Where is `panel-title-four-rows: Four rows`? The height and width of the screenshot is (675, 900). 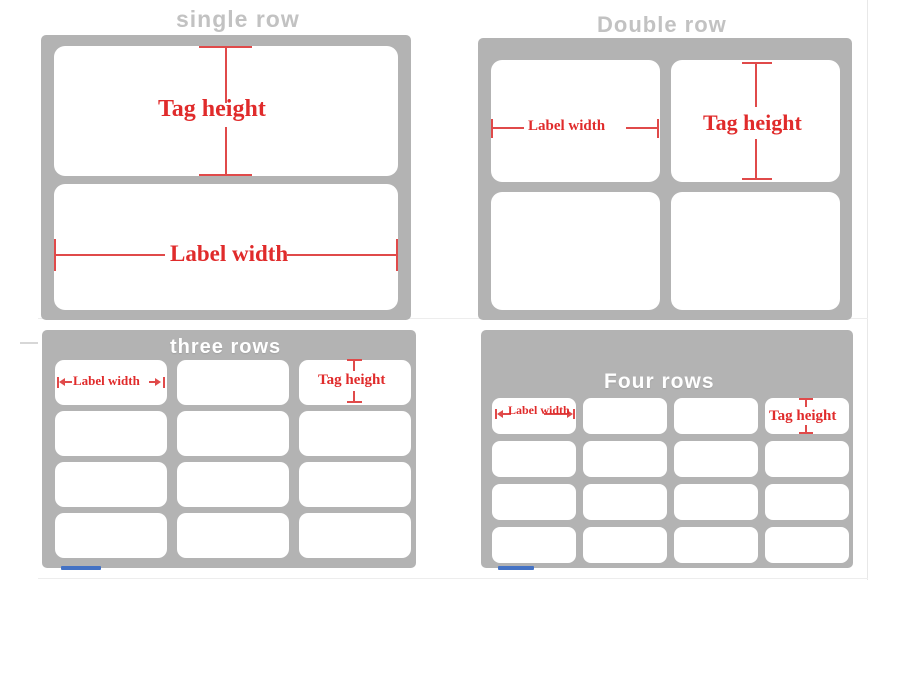
panel-title-four-rows: Four rows is located at coordinates (659, 381).